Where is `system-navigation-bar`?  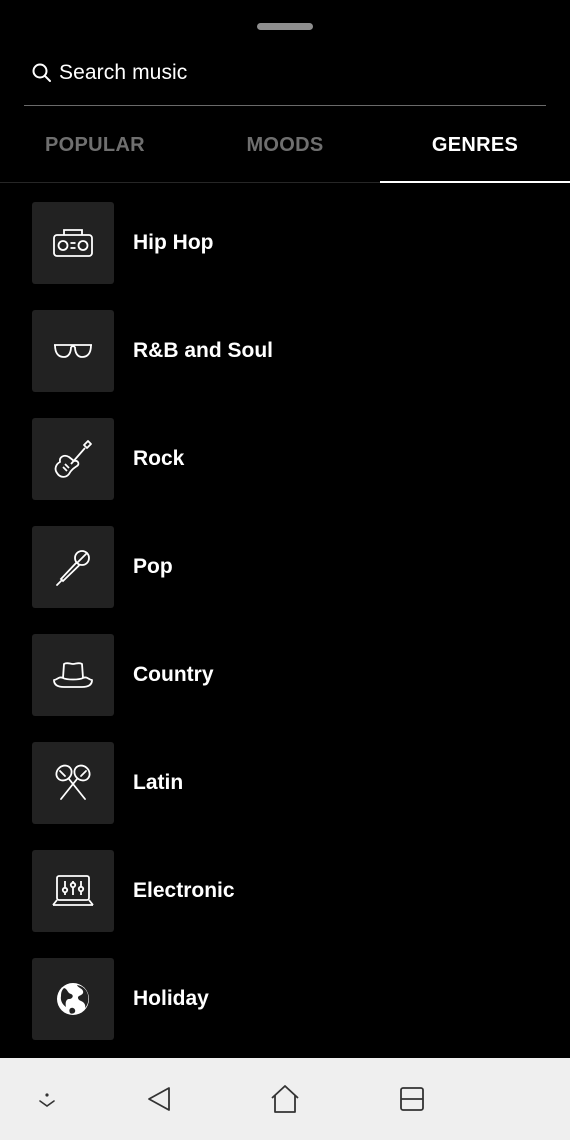 system-navigation-bar is located at coordinates (285, 1099).